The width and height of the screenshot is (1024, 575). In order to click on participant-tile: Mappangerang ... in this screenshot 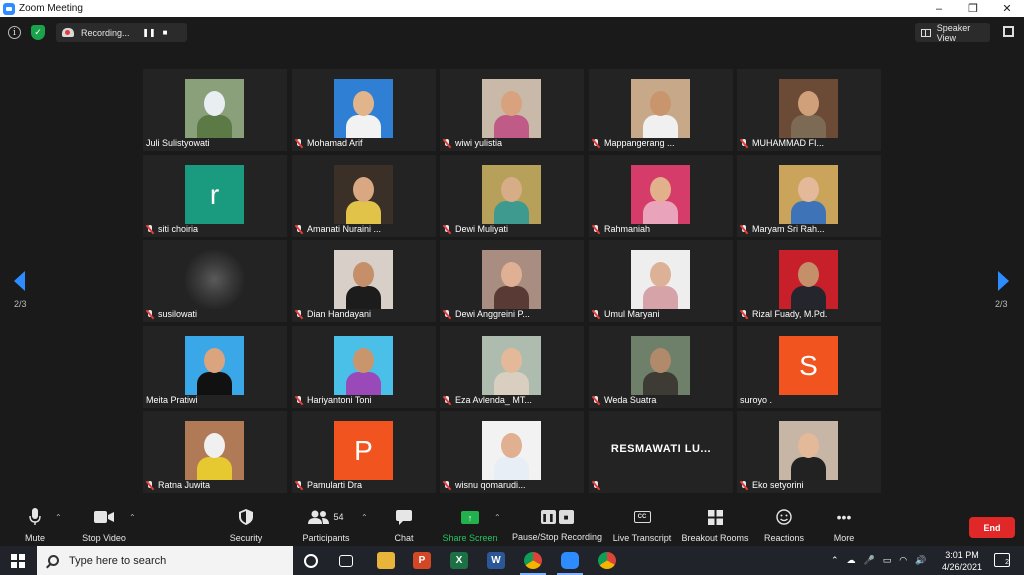, I will do `click(661, 110)`.